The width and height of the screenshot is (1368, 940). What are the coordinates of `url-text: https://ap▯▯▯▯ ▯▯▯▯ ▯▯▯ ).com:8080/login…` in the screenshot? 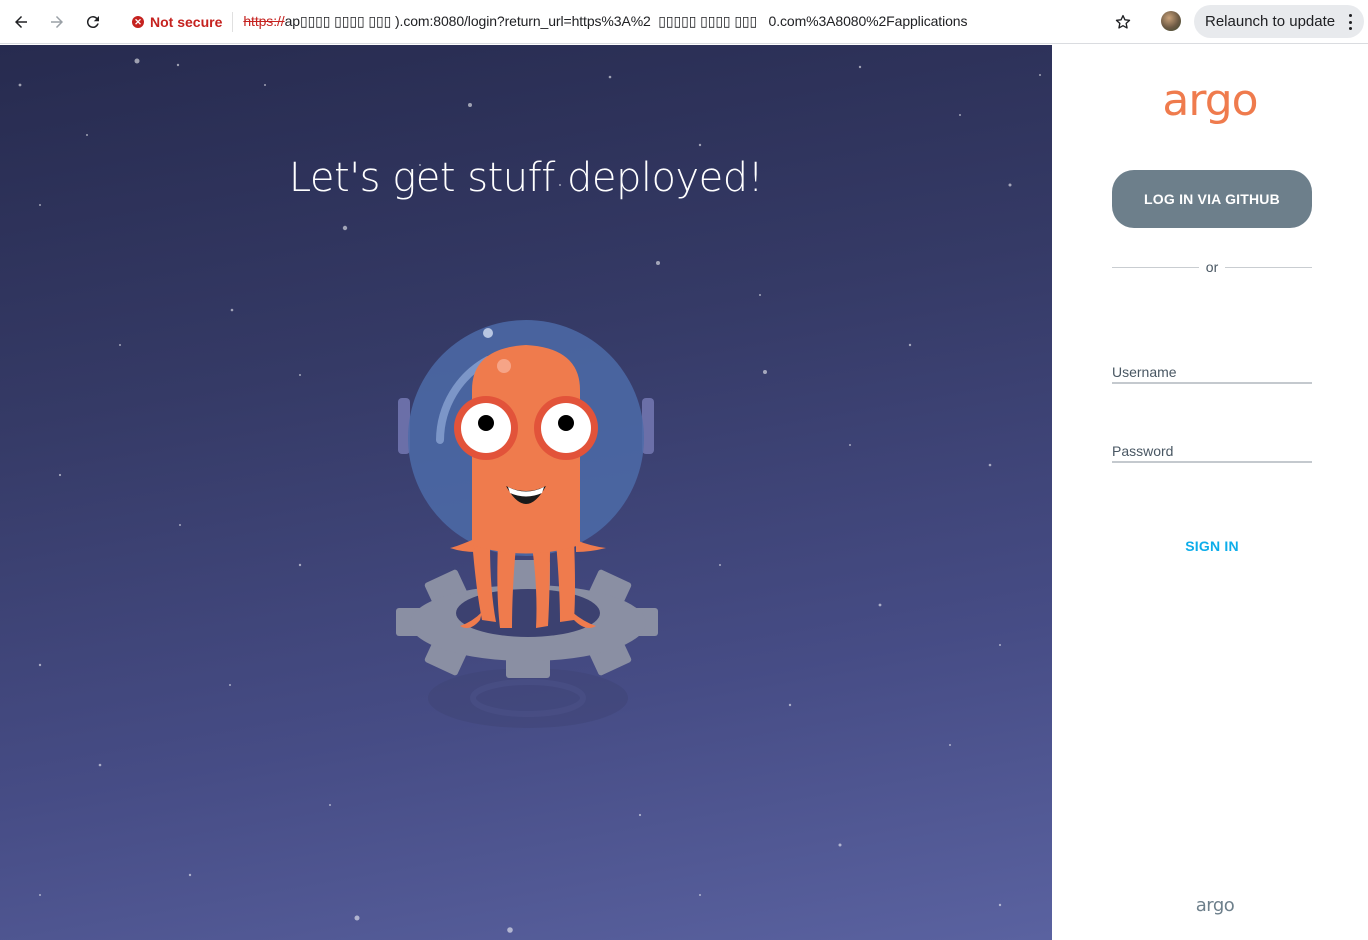 It's located at (600, 21).